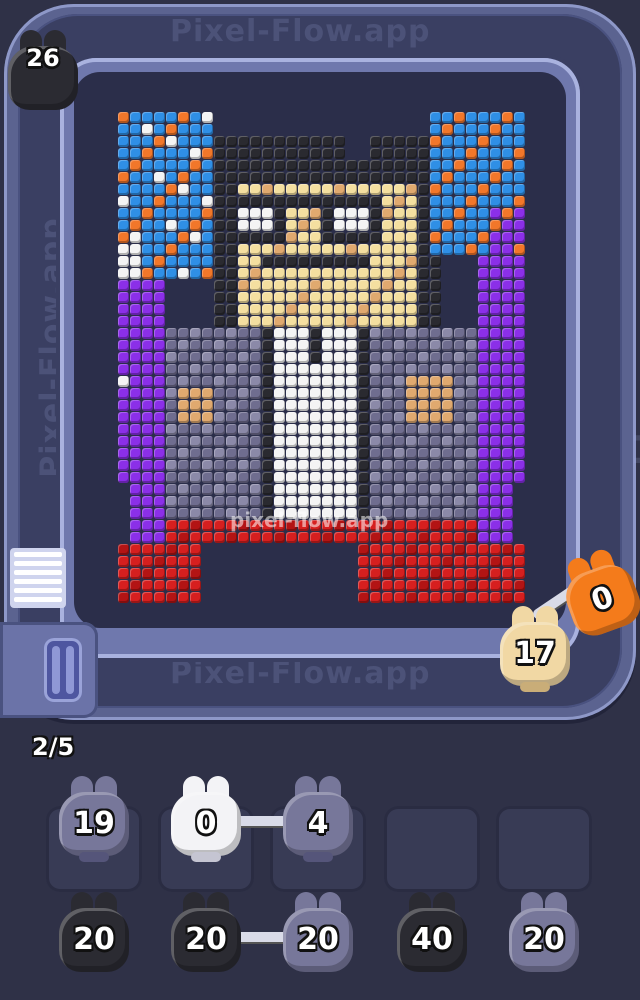 The image size is (640, 1000). Describe the element at coordinates (43, 73) in the screenshot. I see `top-counter-creature: 26` at that location.